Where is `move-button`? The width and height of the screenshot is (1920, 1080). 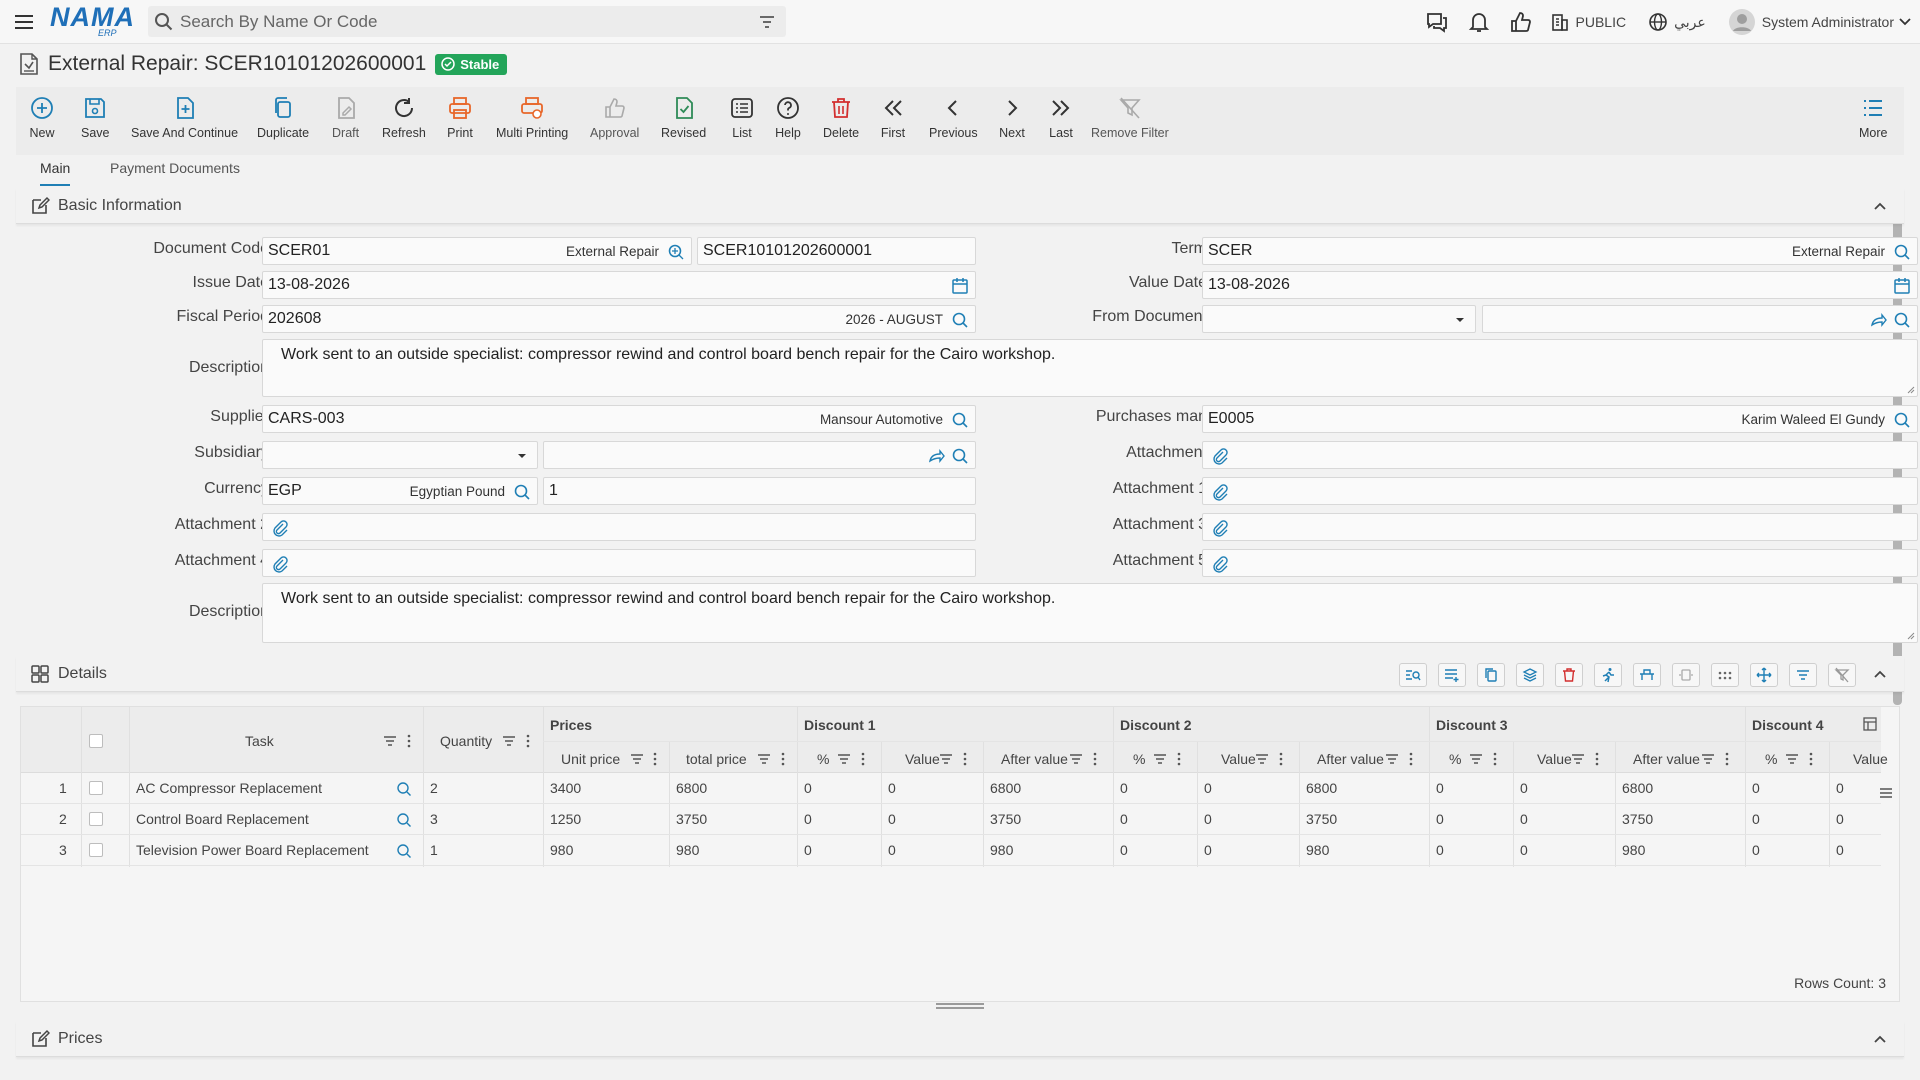
move-button is located at coordinates (1764, 675).